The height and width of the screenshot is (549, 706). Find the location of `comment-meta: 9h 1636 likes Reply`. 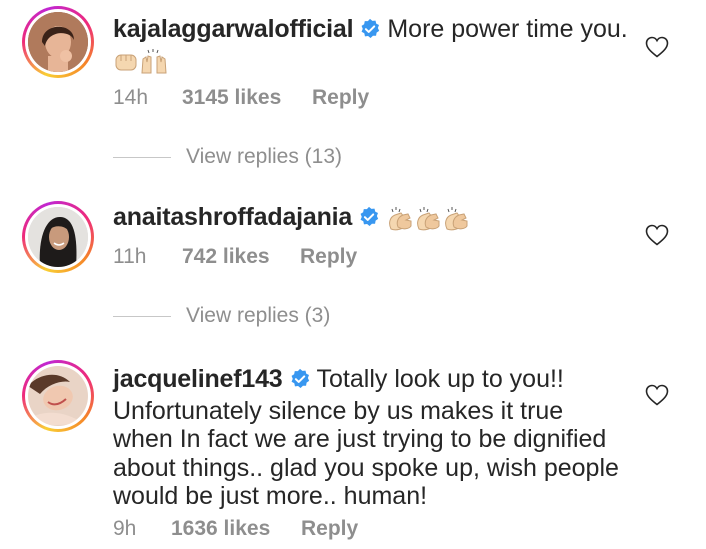

comment-meta: 9h 1636 likes Reply is located at coordinates (235, 529).